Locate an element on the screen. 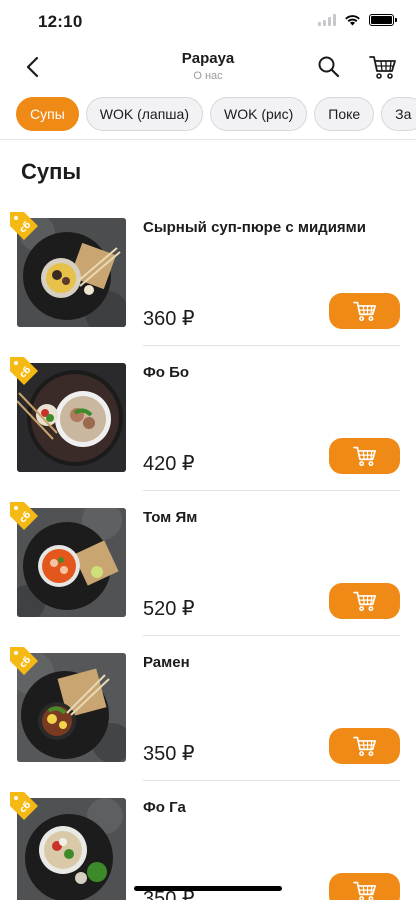 The height and width of the screenshot is (900, 416). wifi-icon is located at coordinates (352, 20).